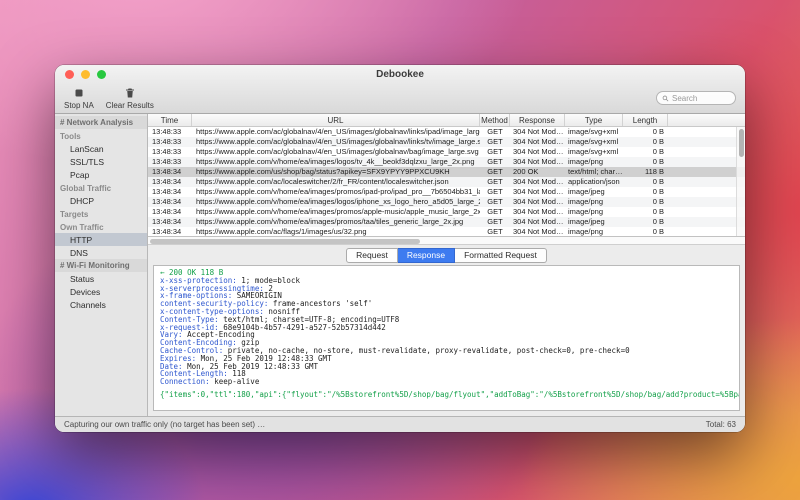  What do you see at coordinates (372, 255) in the screenshot?
I see `tab-request: Request` at bounding box center [372, 255].